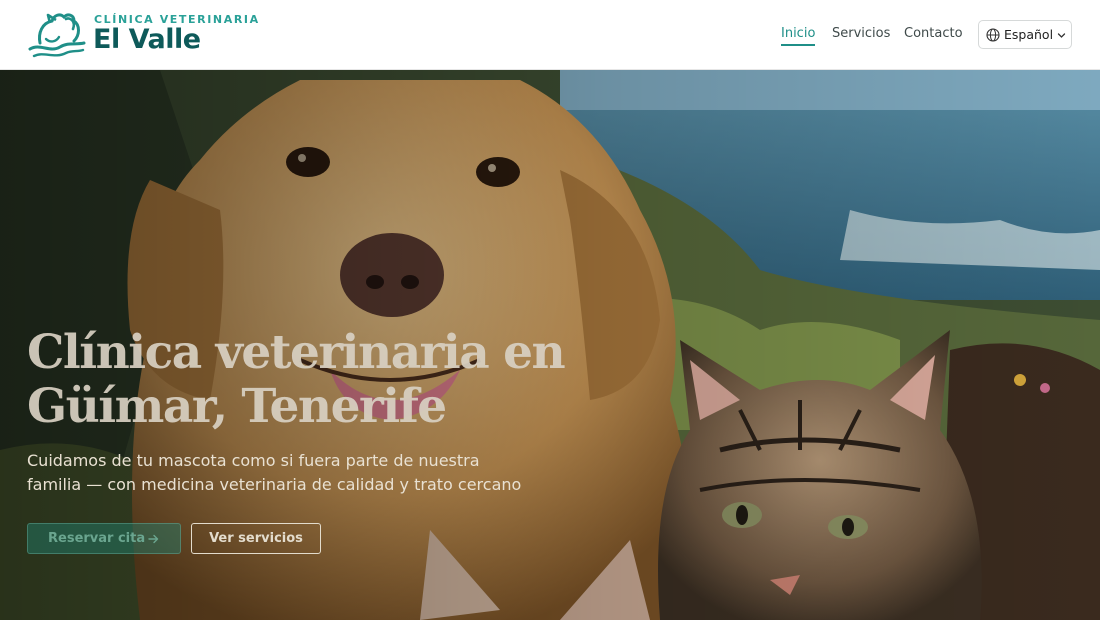  I want to click on book-appointment-button: Reservar cita, so click(104, 538).